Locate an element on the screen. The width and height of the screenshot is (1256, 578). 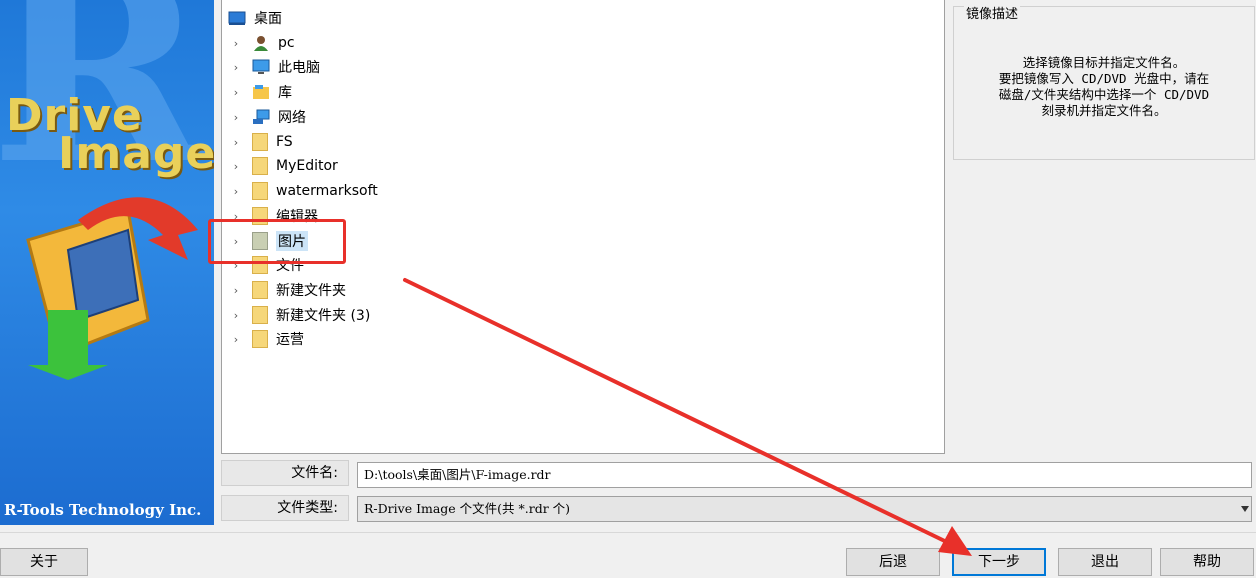
tree-item-myeditor: › MyEditor is located at coordinates (284, 166).